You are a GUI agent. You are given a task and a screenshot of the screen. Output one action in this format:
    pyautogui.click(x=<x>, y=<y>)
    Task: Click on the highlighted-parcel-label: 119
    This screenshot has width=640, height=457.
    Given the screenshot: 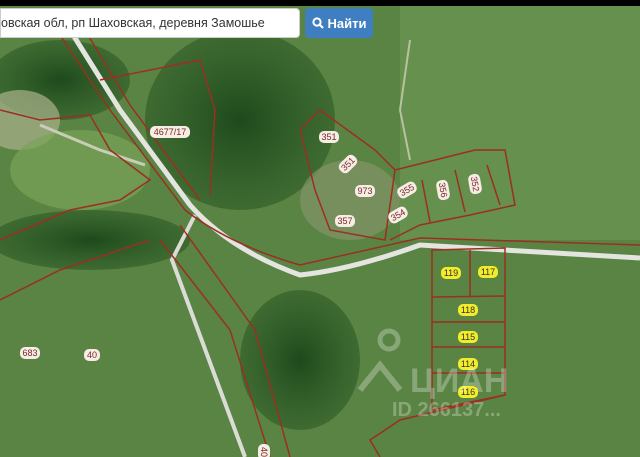 What is the action you would take?
    pyautogui.click(x=451, y=273)
    